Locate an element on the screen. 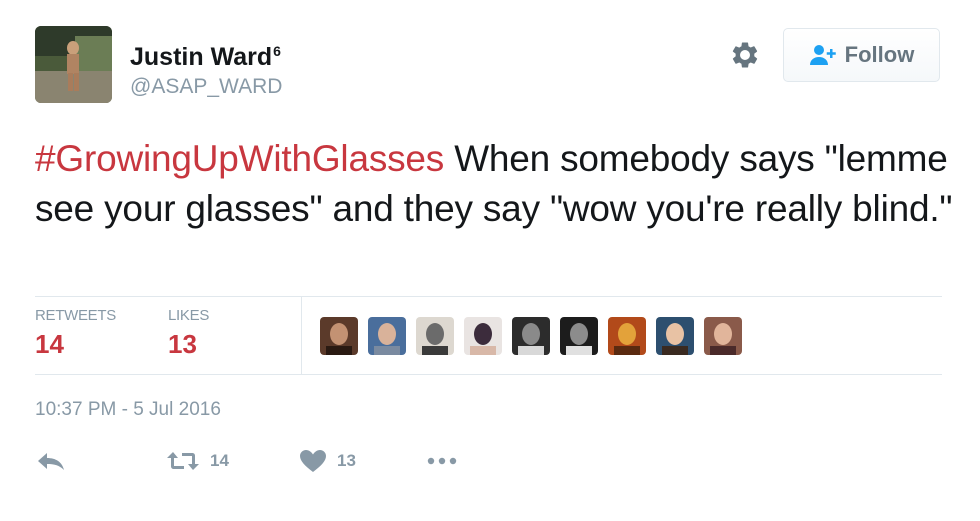  follow-button: Follow is located at coordinates (861, 55).